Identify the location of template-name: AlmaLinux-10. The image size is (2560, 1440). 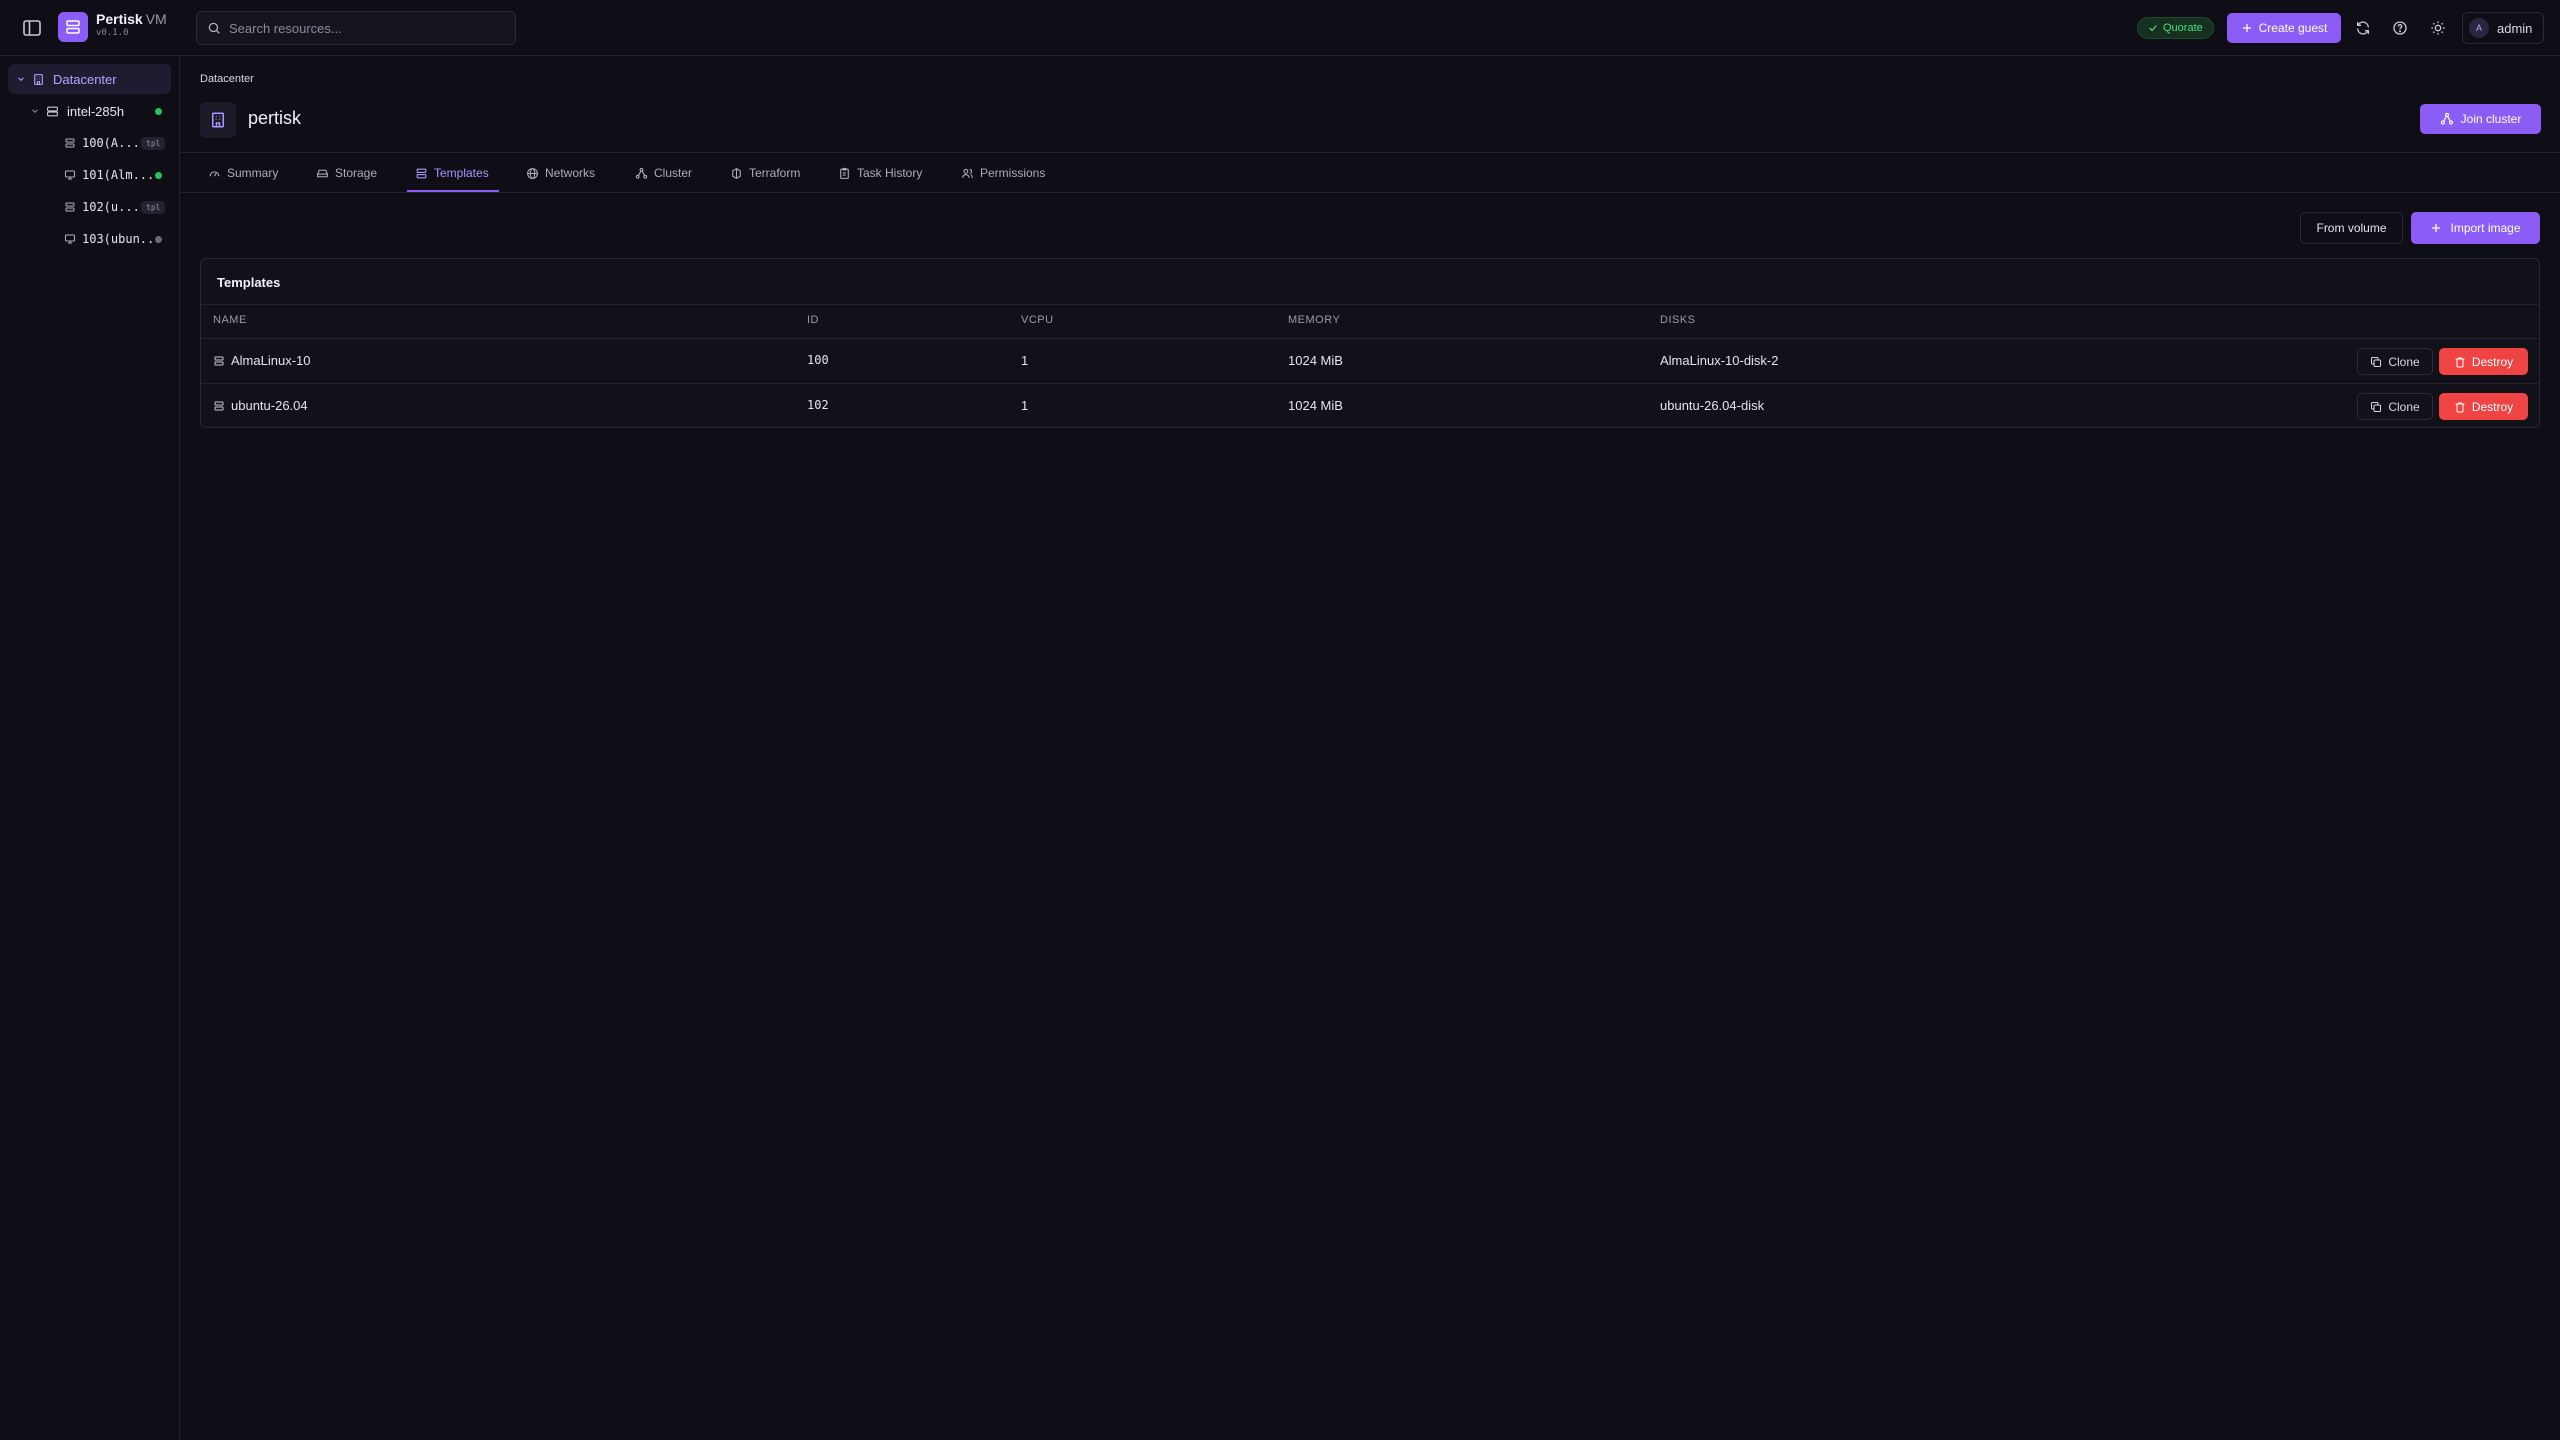
(271, 360).